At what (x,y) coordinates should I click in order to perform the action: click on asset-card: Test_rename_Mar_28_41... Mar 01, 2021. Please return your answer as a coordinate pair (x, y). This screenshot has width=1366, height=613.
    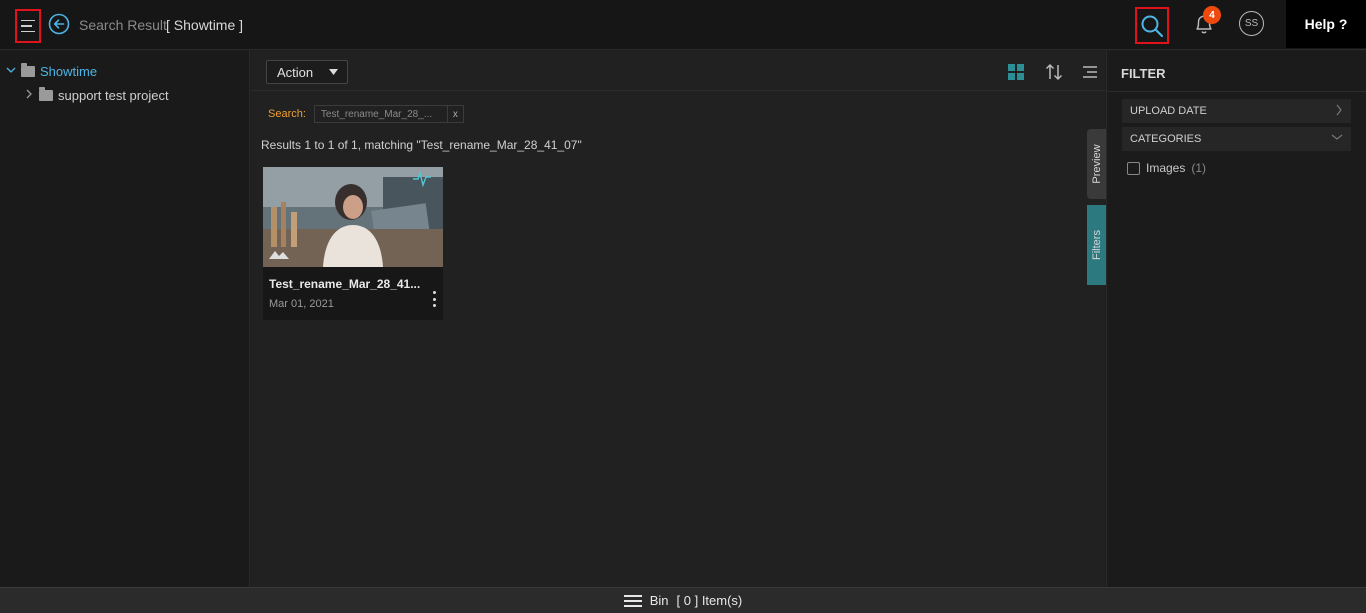
    Looking at the image, I should click on (353, 243).